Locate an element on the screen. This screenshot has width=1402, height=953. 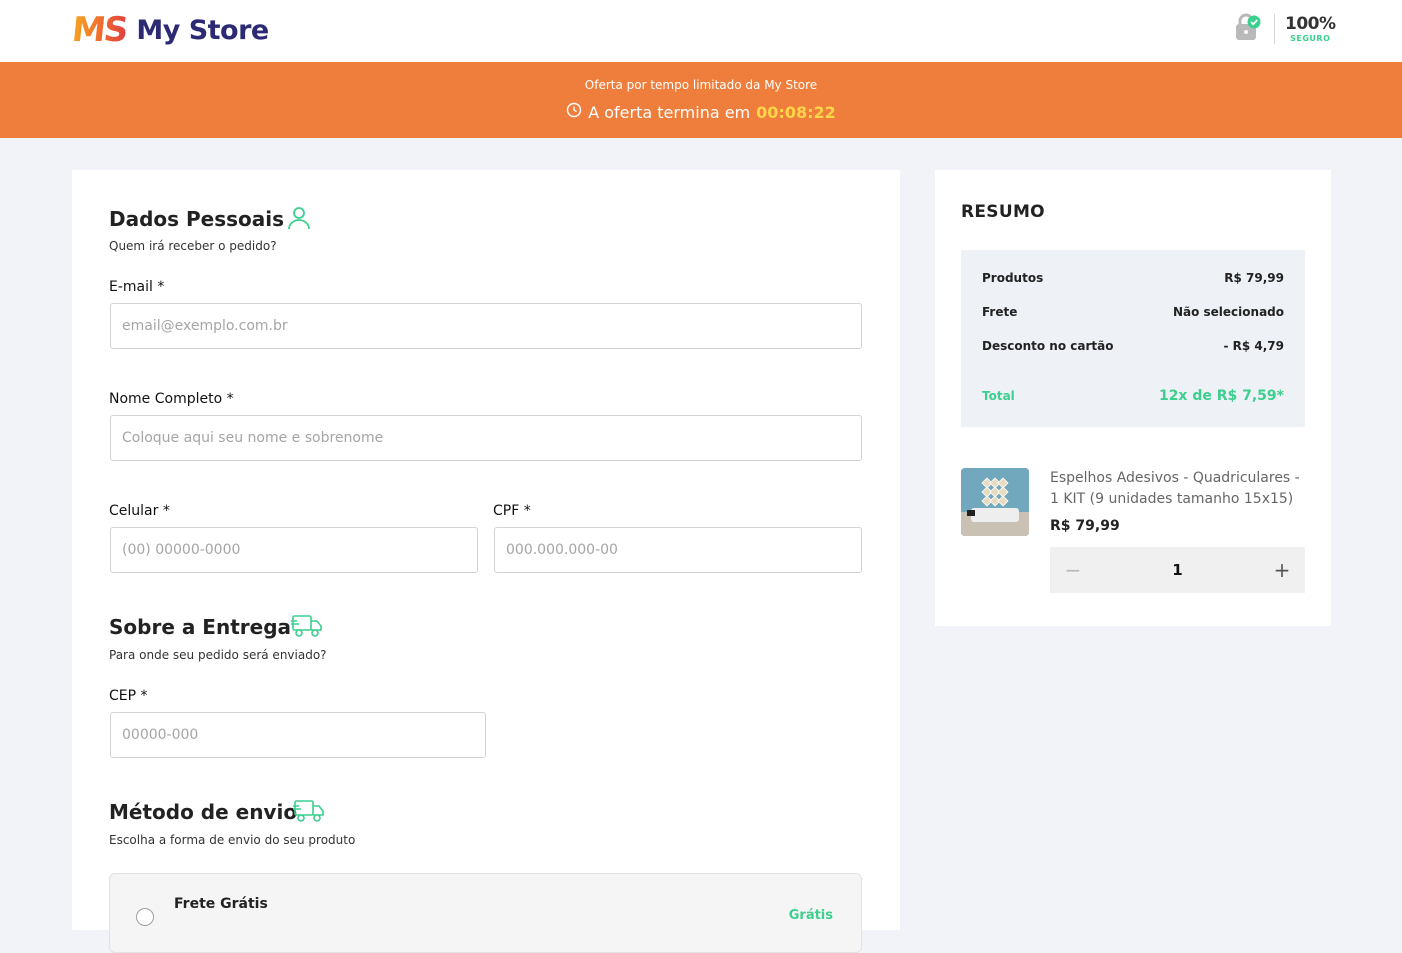
shipping-option-name: Frete Grátis is located at coordinates (221, 904).